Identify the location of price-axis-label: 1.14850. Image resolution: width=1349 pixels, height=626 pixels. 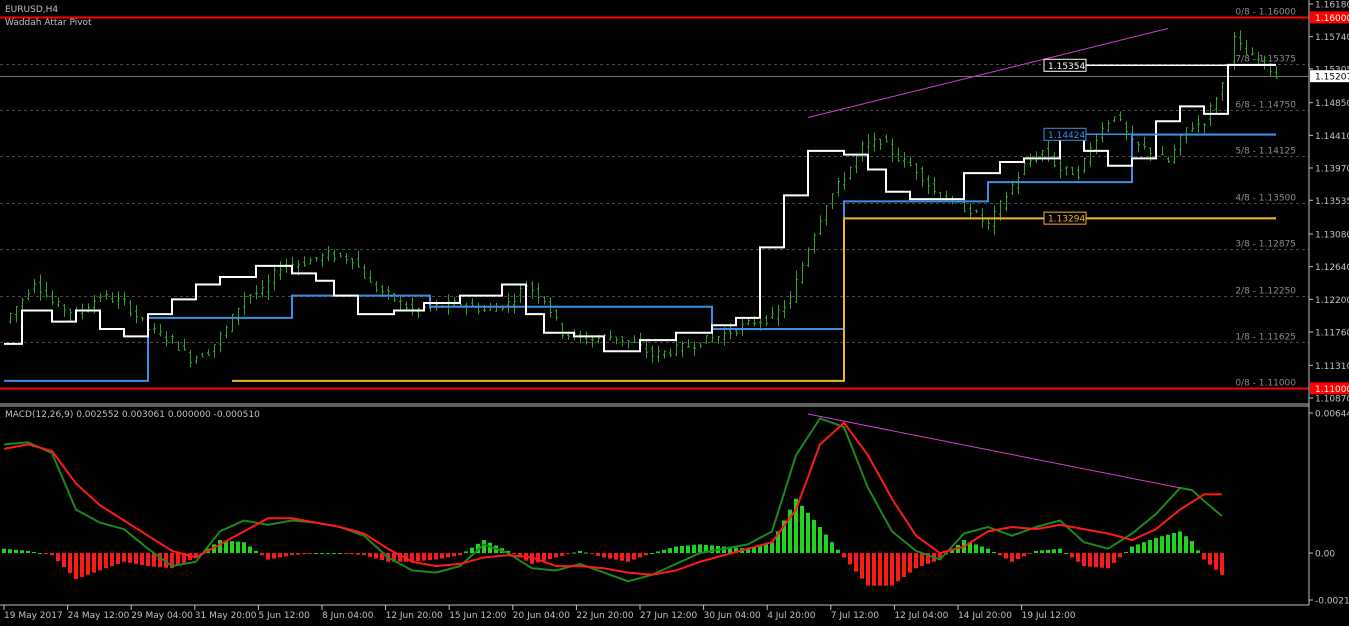
(1332, 104).